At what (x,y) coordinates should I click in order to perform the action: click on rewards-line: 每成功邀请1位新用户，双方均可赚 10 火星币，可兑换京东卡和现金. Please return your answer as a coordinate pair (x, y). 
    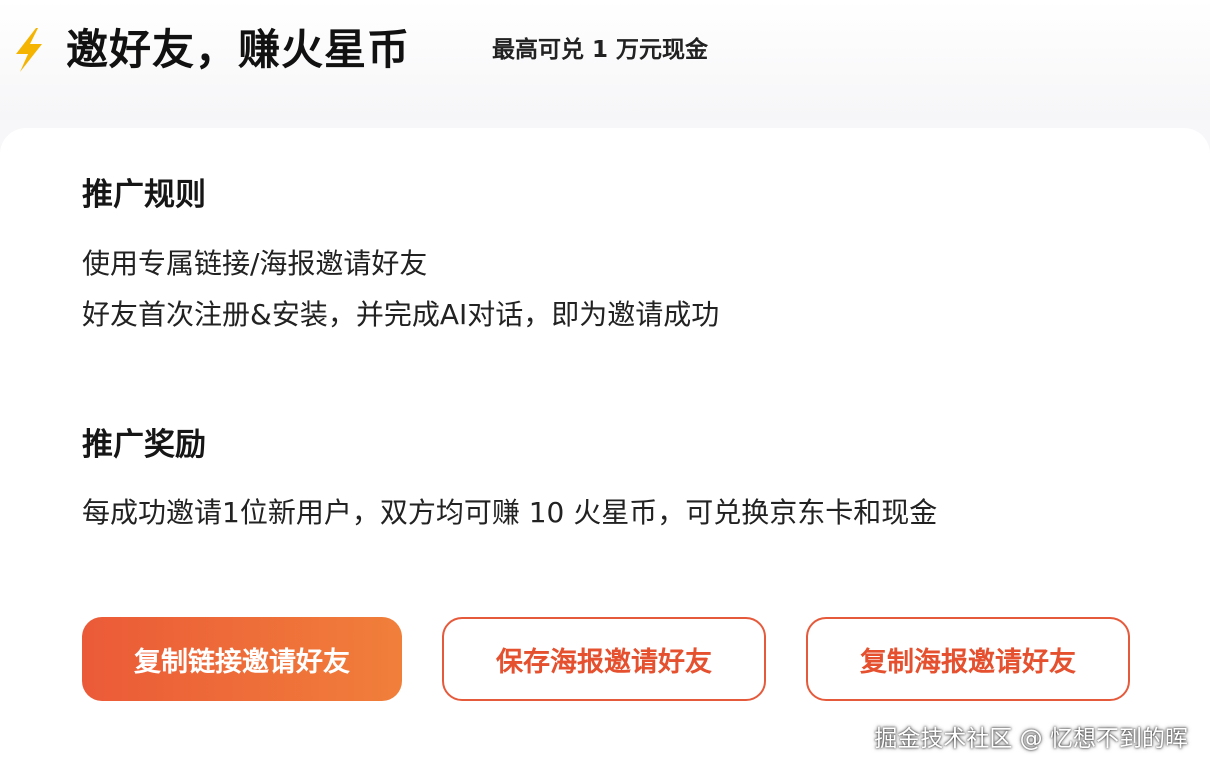
    Looking at the image, I should click on (510, 512).